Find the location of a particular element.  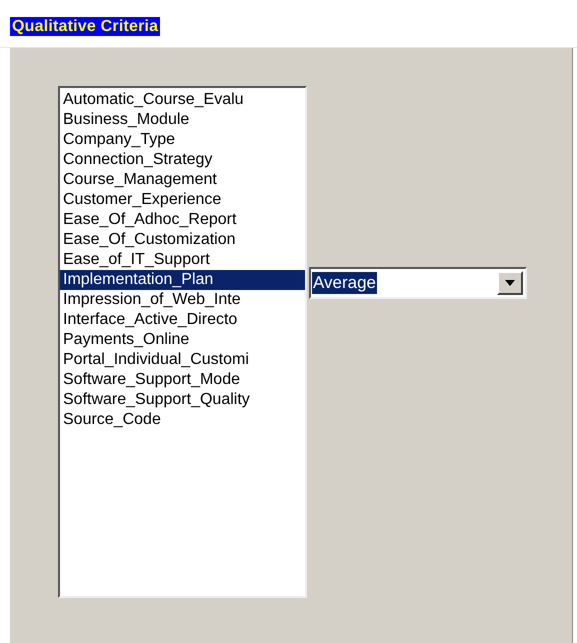

list-item: Portal_Individual_Customi is located at coordinates (182, 360).